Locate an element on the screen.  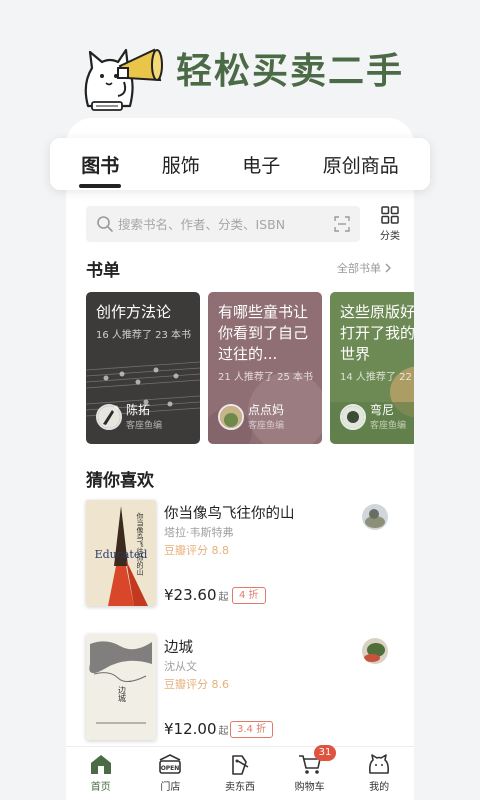
book-cover: 边城 is located at coordinates (121, 687).